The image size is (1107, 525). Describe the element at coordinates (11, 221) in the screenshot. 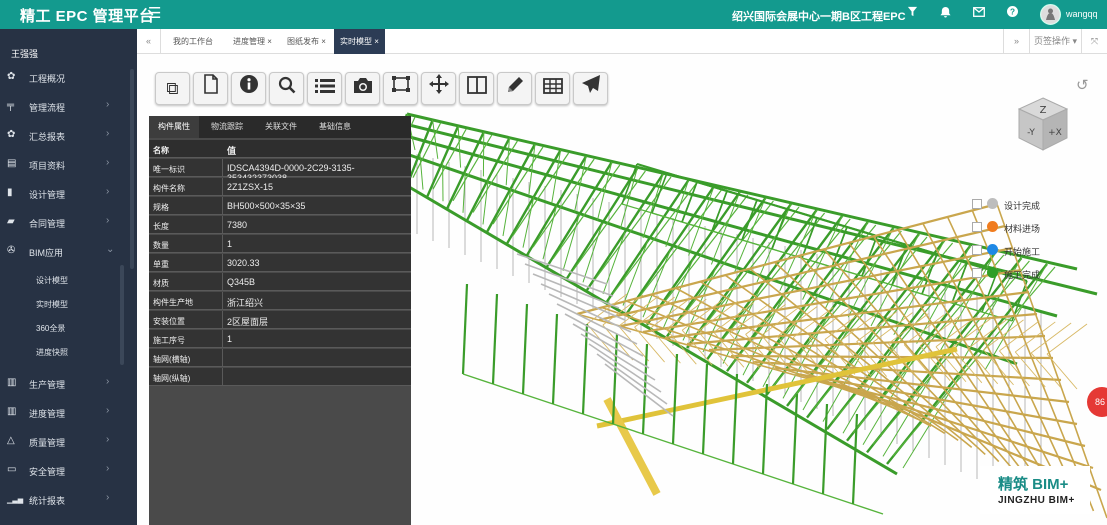

I see `briefcase-icon: ▰` at that location.